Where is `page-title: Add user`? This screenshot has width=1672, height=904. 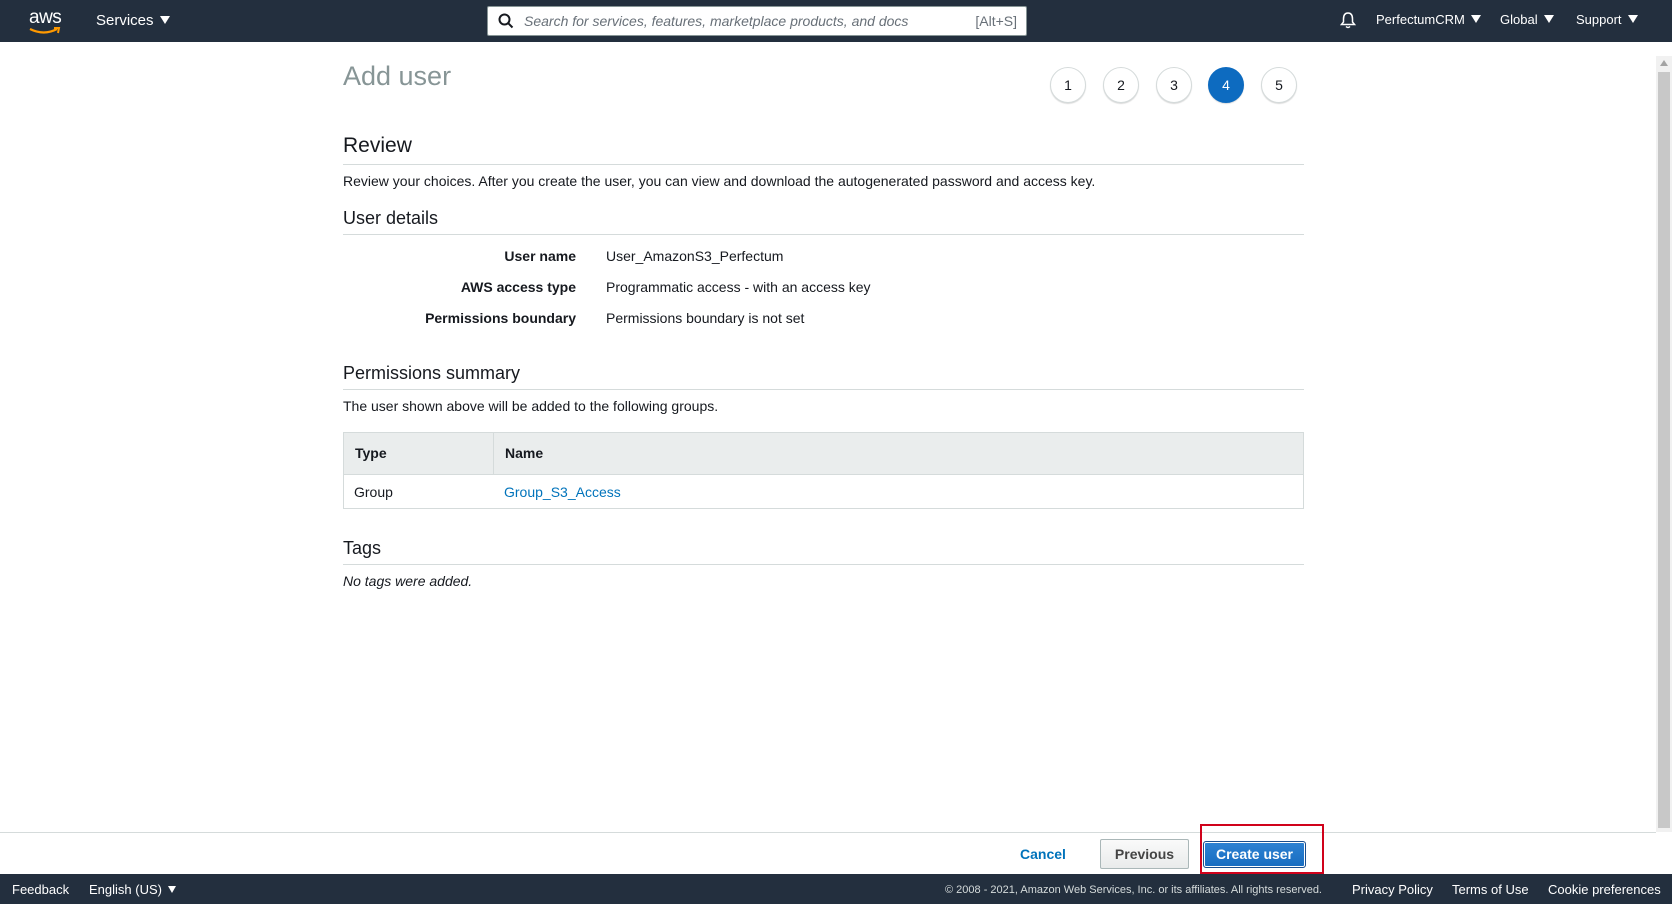 page-title: Add user is located at coordinates (397, 76).